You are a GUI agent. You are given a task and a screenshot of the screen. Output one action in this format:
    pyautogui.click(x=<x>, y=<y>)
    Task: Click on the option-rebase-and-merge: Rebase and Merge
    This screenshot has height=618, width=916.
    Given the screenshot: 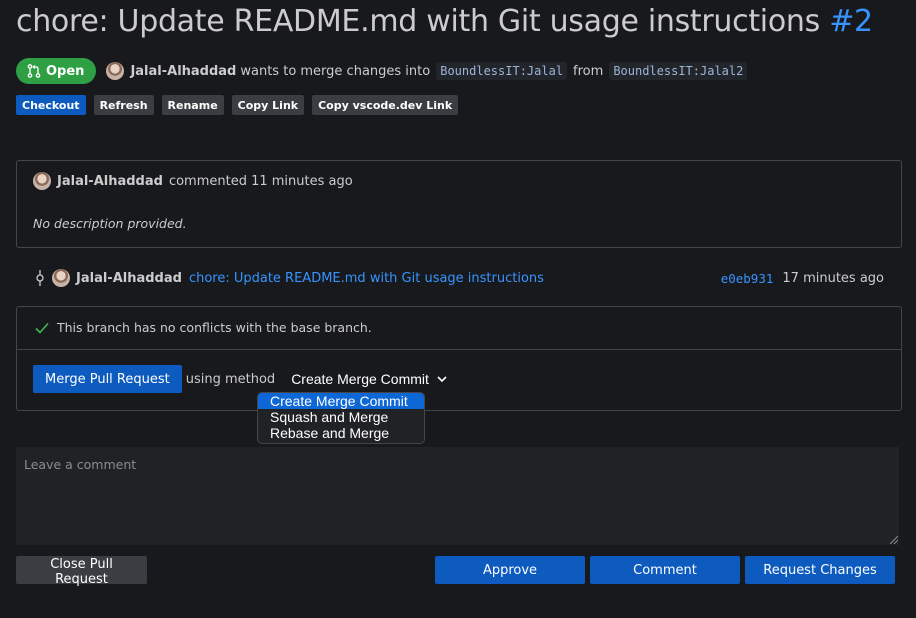 What is the action you would take?
    pyautogui.click(x=341, y=433)
    